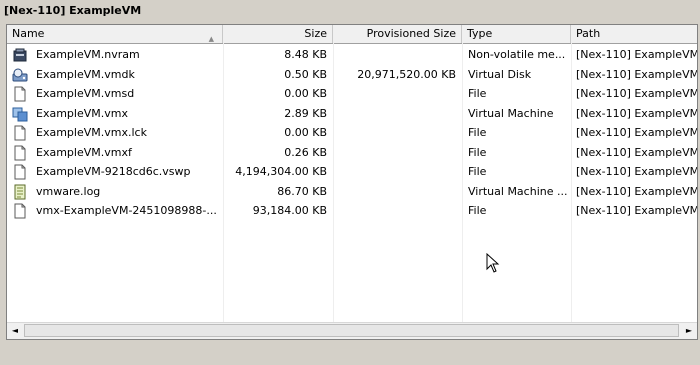 The width and height of the screenshot is (700, 365). Describe the element at coordinates (305, 54) in the screenshot. I see `file-size: 8.48 KB` at that location.